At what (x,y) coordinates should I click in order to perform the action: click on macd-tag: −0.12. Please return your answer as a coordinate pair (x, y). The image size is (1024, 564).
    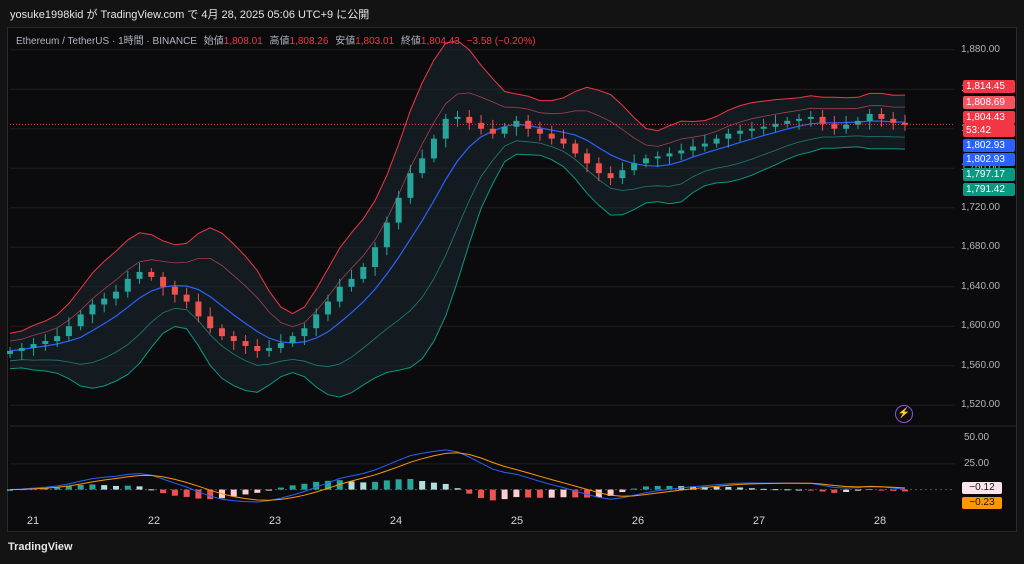
    Looking at the image, I should click on (982, 488).